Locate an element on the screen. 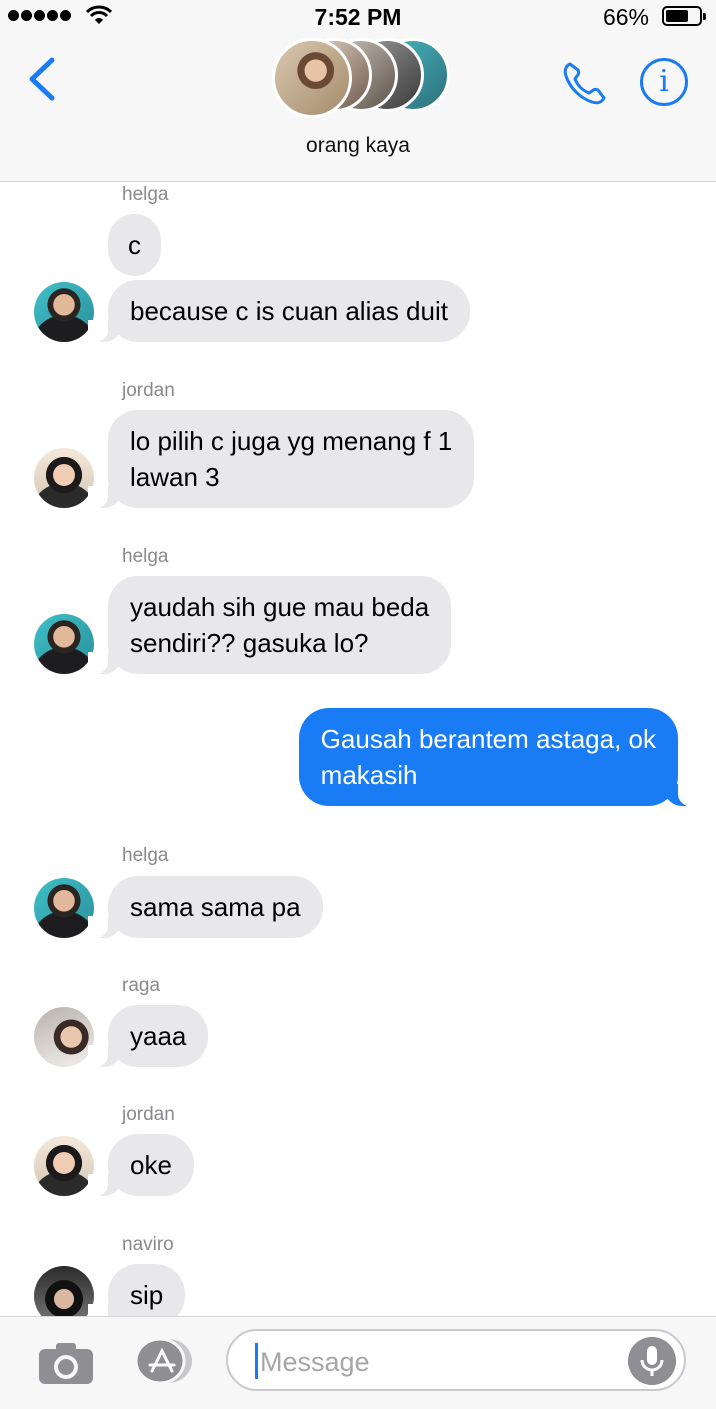 The width and height of the screenshot is (716, 1409). message-input-container is located at coordinates (456, 1360).